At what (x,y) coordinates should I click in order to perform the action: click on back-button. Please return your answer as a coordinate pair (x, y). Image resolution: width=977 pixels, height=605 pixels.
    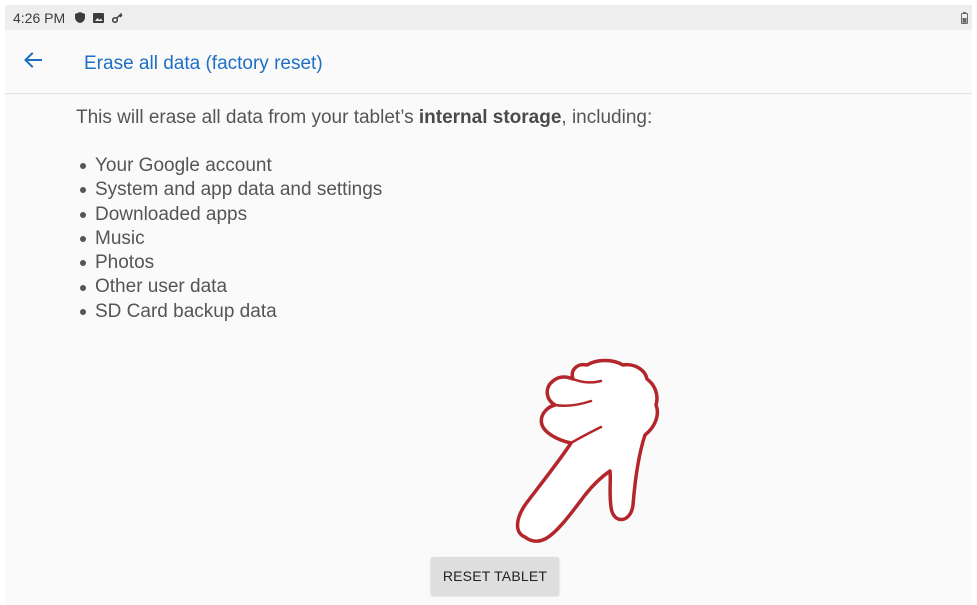
    Looking at the image, I should click on (33, 62).